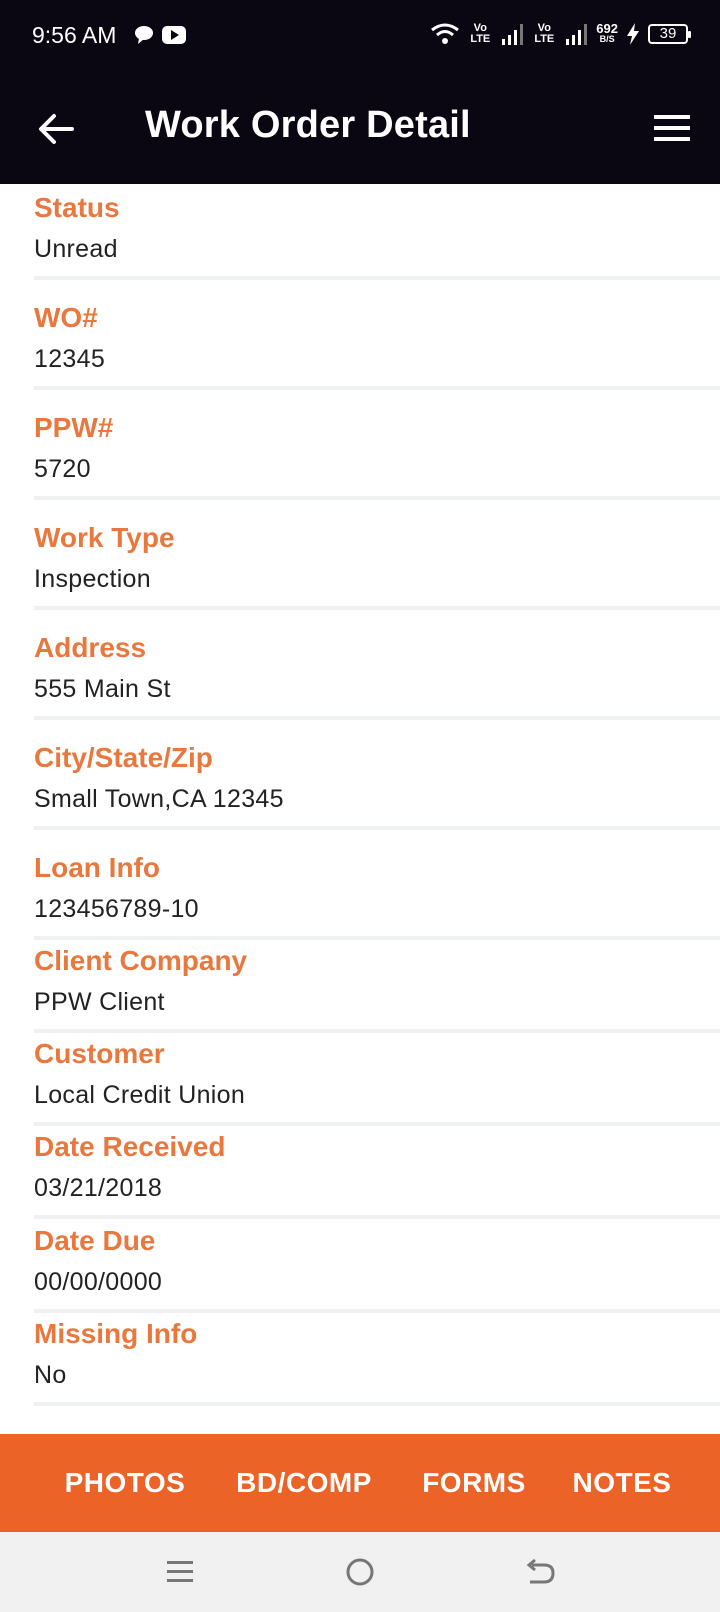 This screenshot has width=720, height=1612. I want to click on system-nav-bar, so click(360, 1572).